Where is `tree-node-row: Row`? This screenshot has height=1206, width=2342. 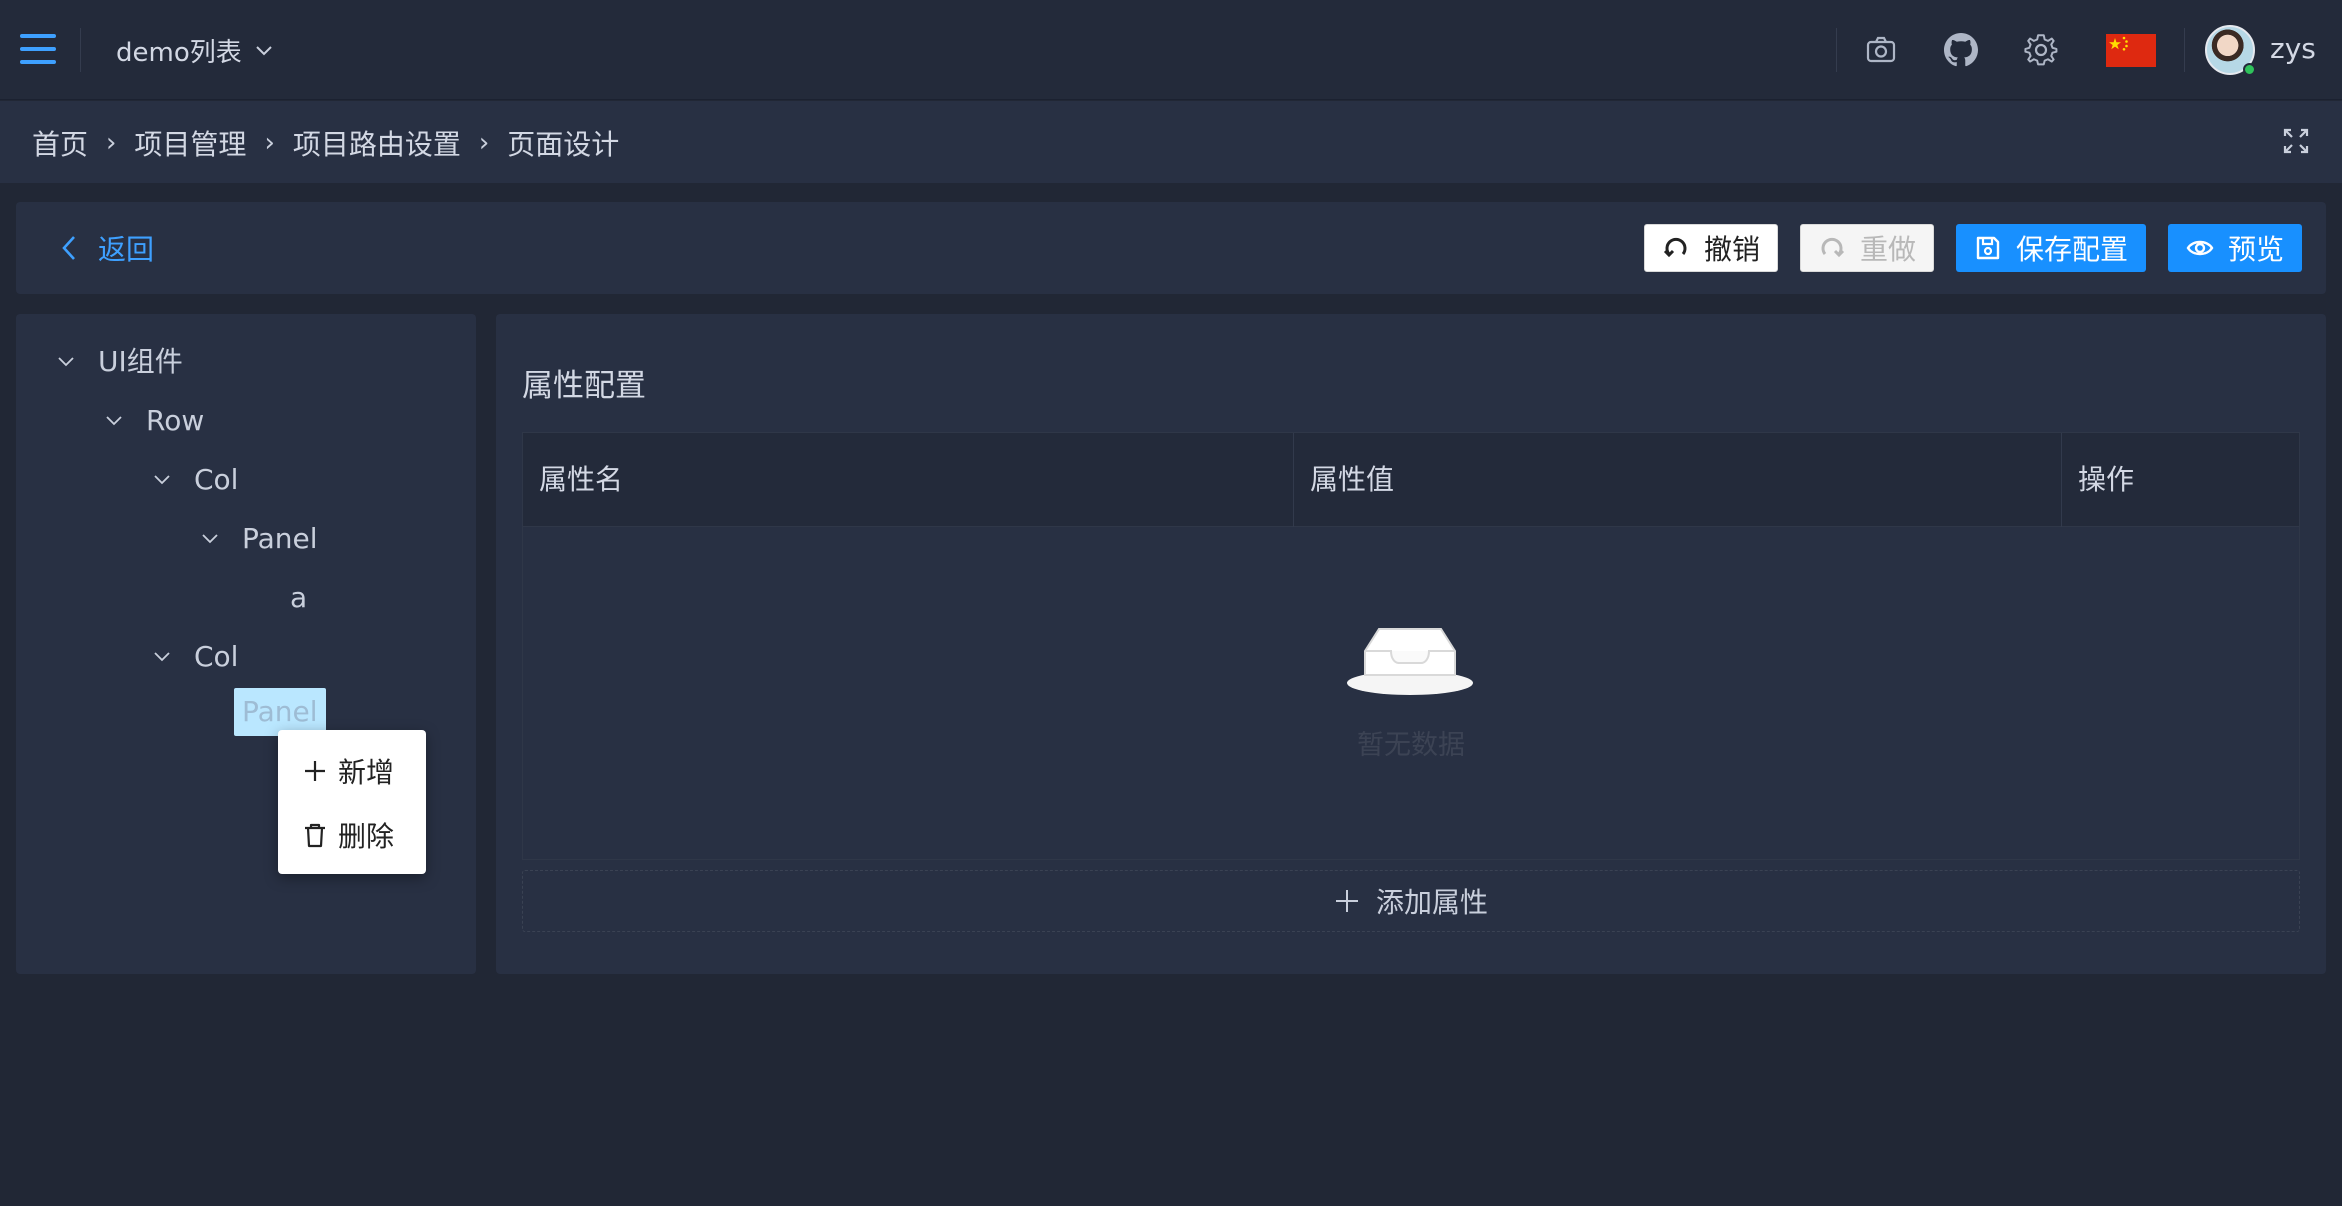
tree-node-row: Row is located at coordinates (151, 421).